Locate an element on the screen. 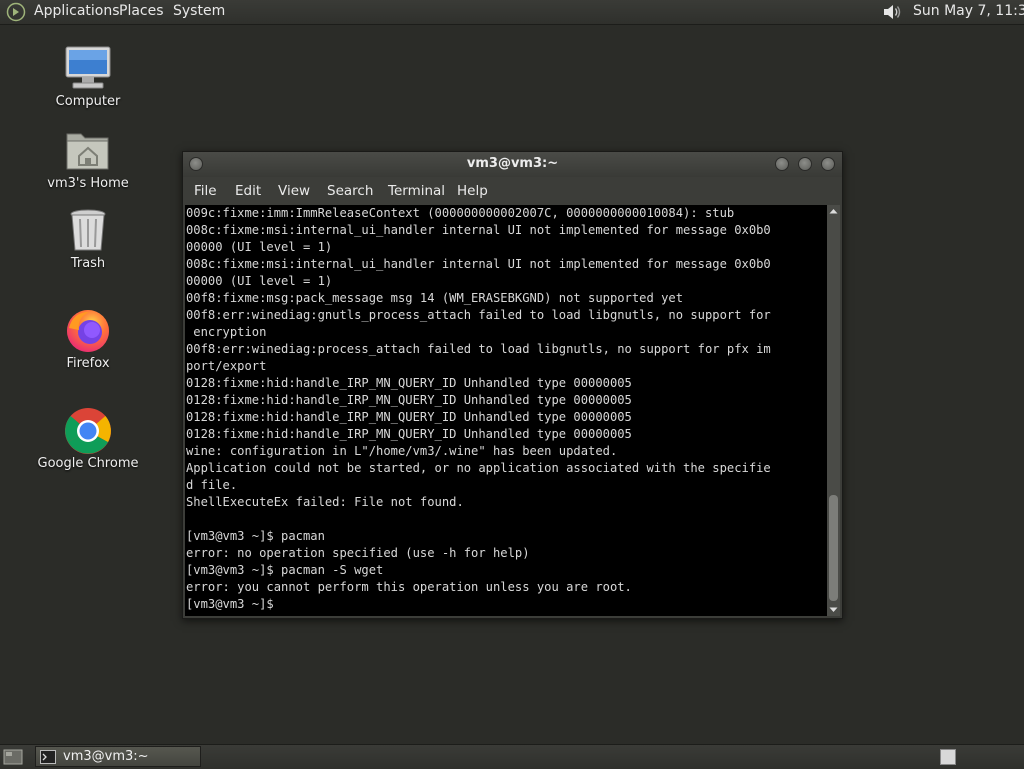 This screenshot has height=769, width=1024. window-title: vm3@vm3:~ is located at coordinates (512, 163).